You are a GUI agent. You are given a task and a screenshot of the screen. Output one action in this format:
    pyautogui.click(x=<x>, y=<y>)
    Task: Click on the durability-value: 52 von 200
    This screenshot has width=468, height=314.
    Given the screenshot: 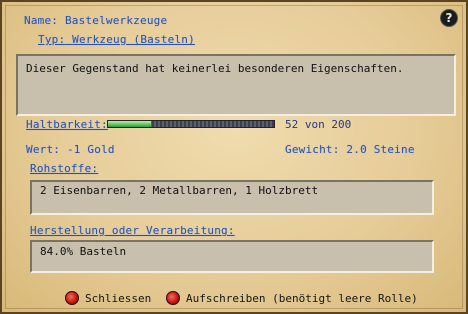 What is the action you would take?
    pyautogui.click(x=318, y=124)
    